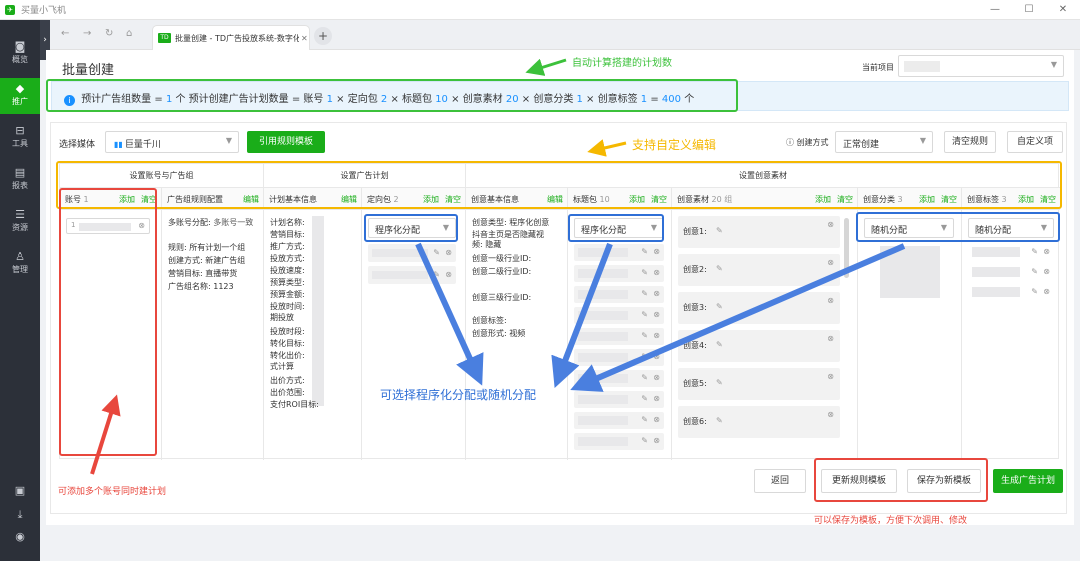 The image size is (1080, 561). I want to click on create-mode-select: 正常创建 ▼, so click(884, 142).